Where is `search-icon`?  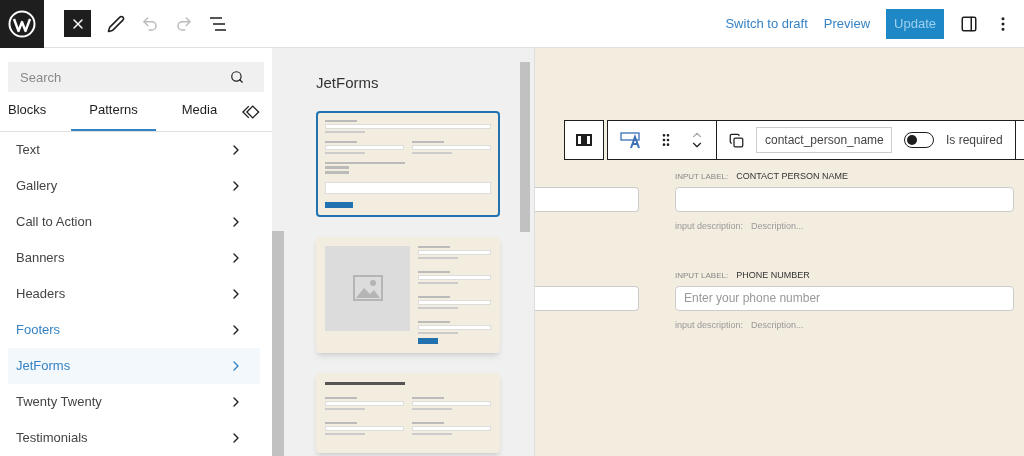 search-icon is located at coordinates (237, 77).